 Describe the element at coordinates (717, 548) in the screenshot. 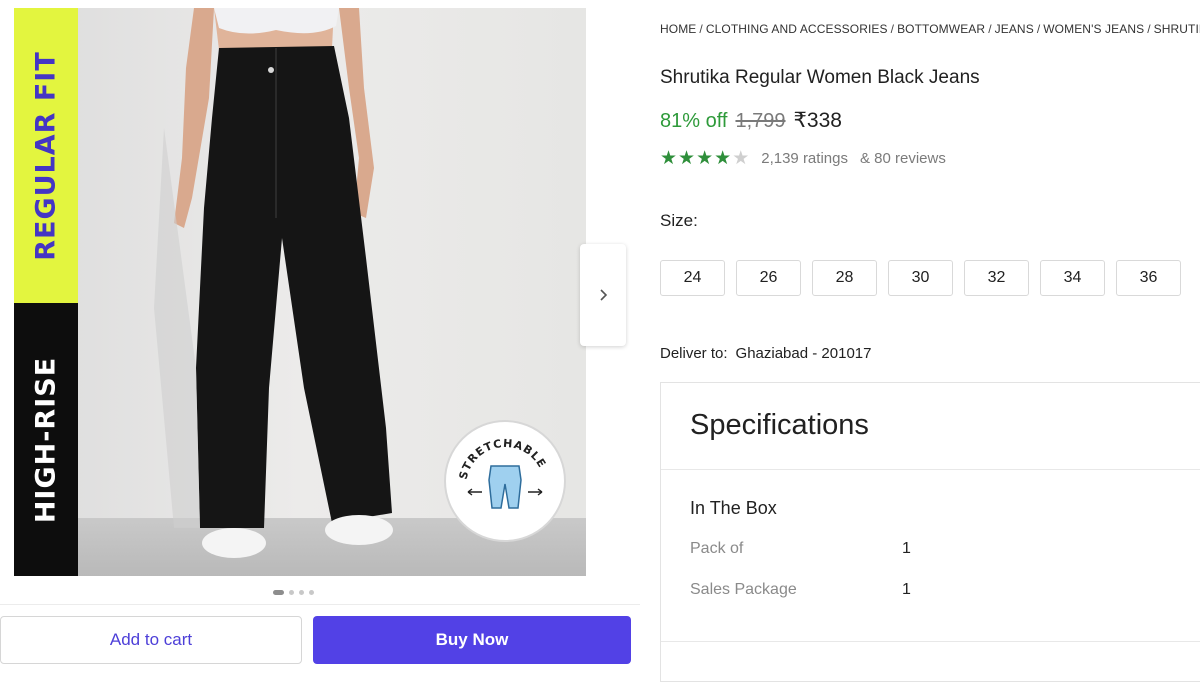

I see `spec-key: Pack of` at that location.